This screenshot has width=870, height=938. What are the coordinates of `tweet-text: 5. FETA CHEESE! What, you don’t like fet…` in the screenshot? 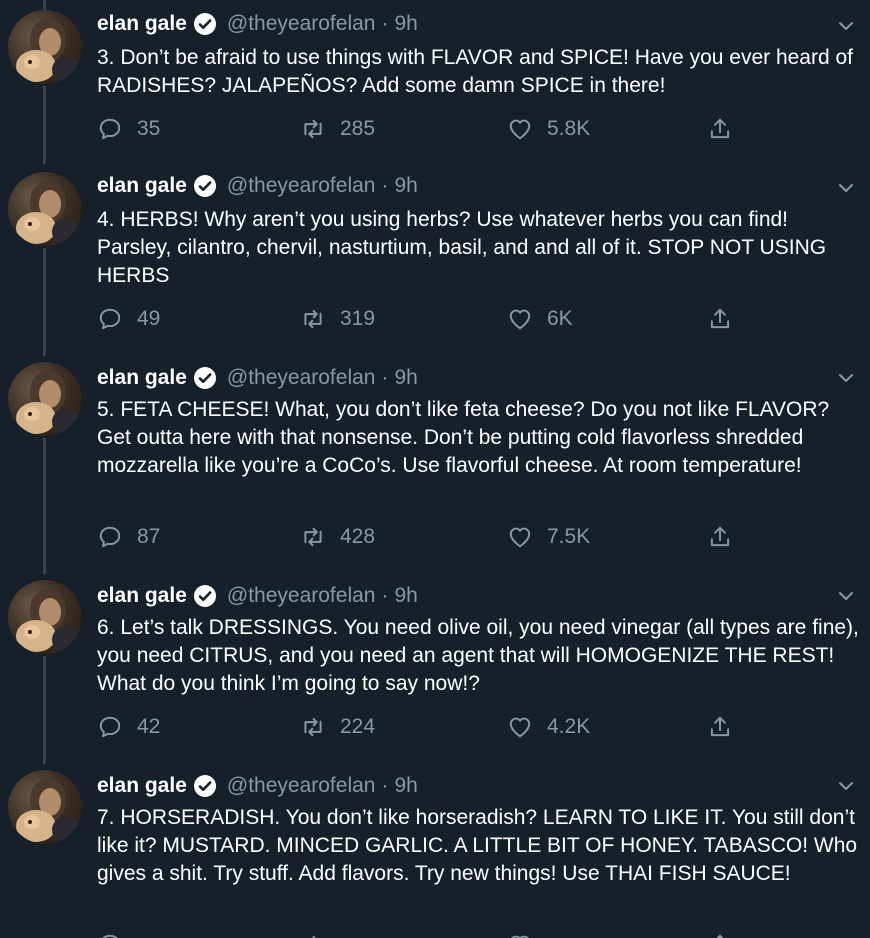 It's located at (463, 437).